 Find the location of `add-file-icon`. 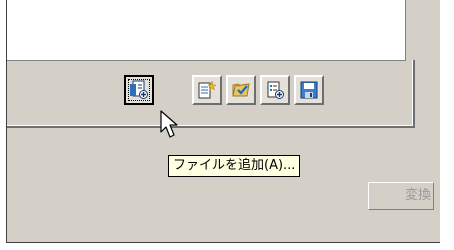

add-file-icon is located at coordinates (139, 89).